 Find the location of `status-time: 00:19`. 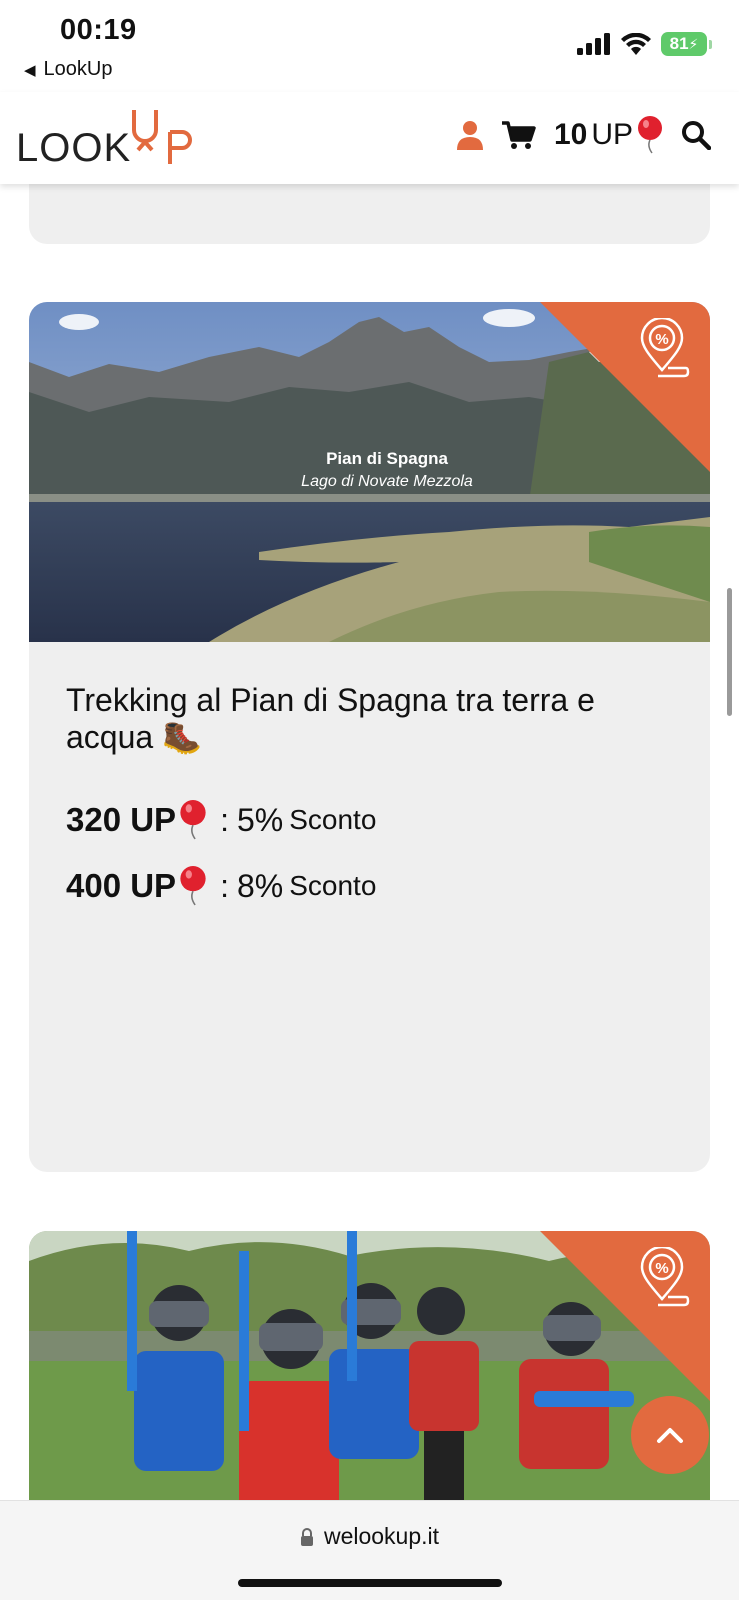

status-time: 00:19 is located at coordinates (98, 30).